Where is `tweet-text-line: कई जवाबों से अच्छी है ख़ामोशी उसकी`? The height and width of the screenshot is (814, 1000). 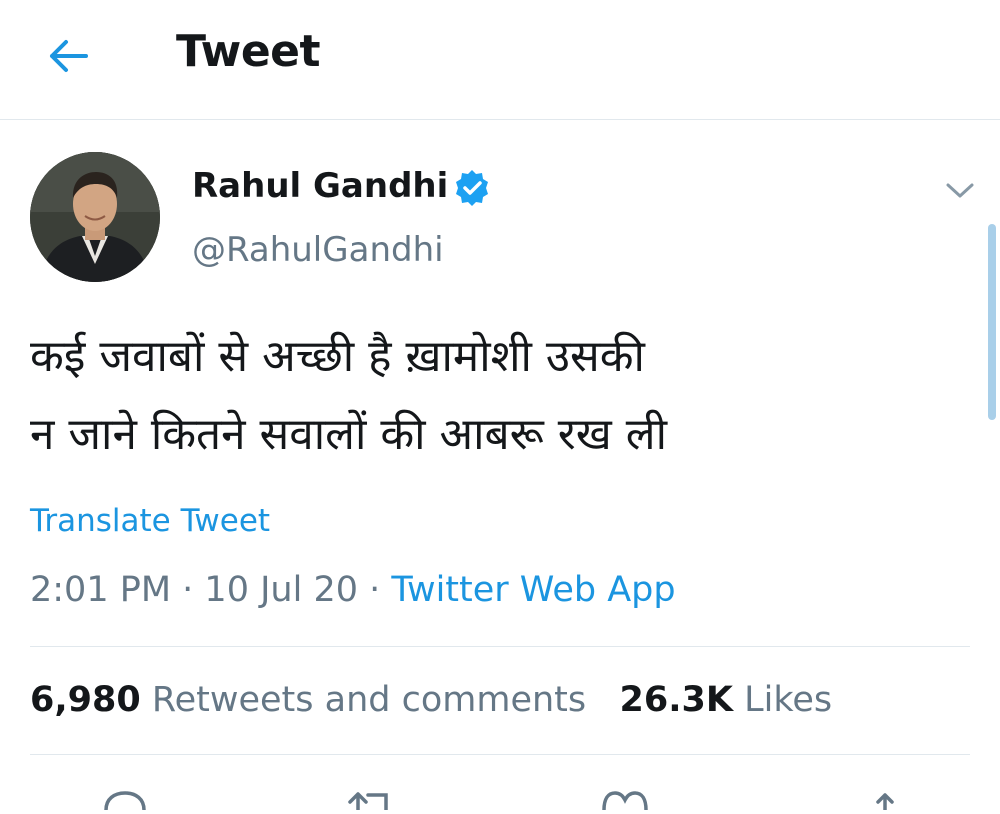 tweet-text-line: कई जवाबों से अच्छी है ख़ामोशी उसकी is located at coordinates (337, 356).